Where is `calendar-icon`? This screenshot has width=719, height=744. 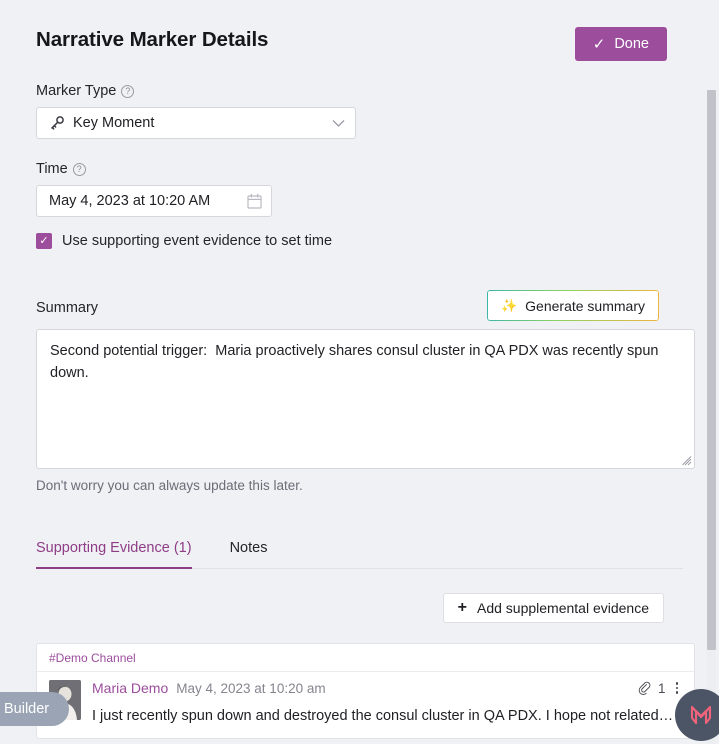 calendar-icon is located at coordinates (254, 201).